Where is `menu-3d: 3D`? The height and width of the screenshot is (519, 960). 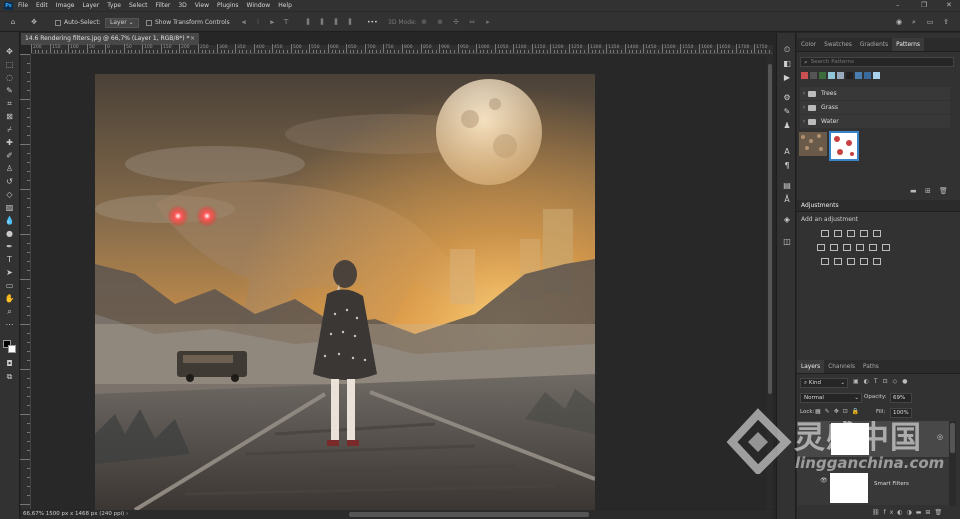
menu-3d: 3D is located at coordinates (182, 5).